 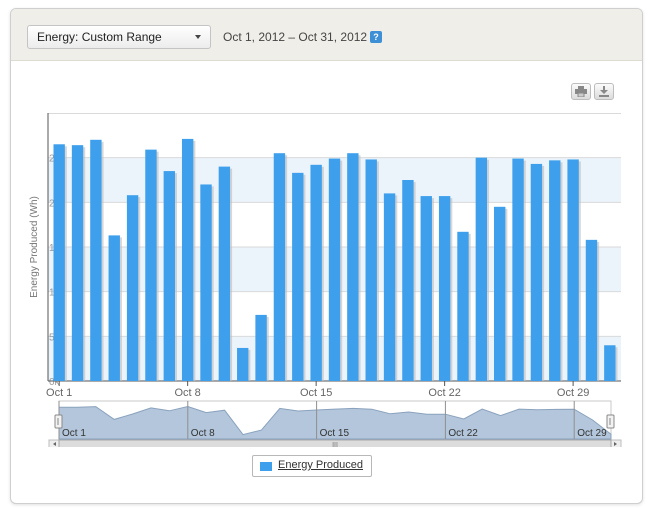 What do you see at coordinates (592, 433) in the screenshot?
I see `navigator-label: Oct 29` at bounding box center [592, 433].